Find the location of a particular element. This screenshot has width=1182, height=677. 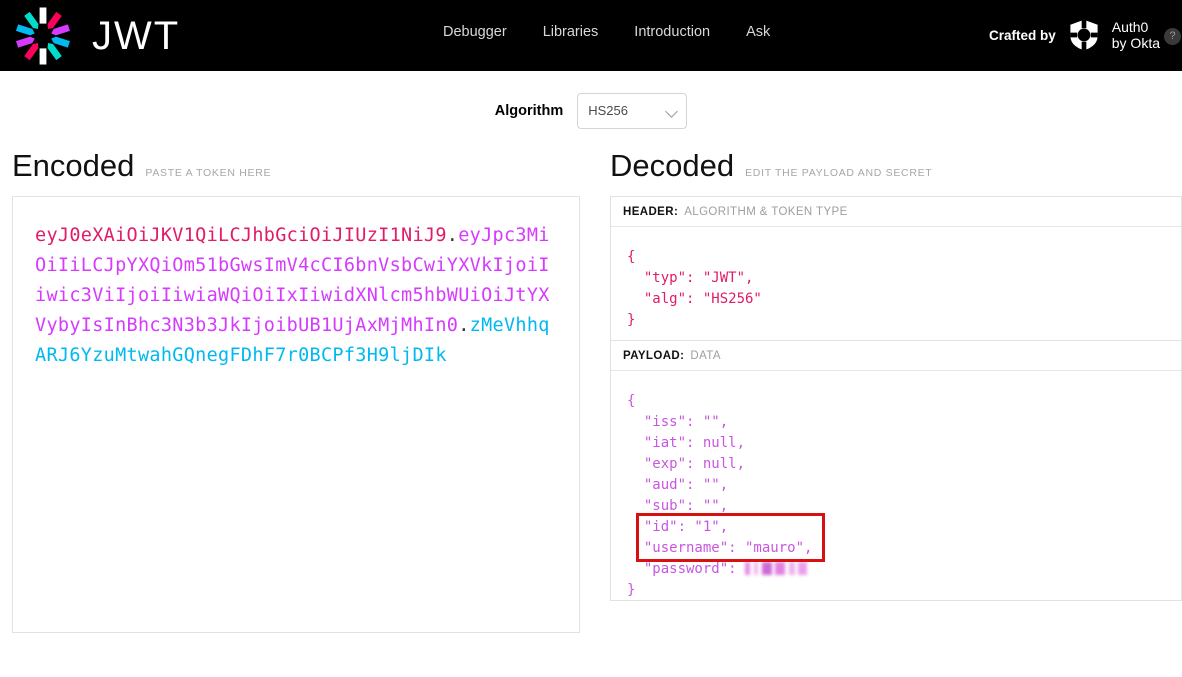

header-label-text: HEADER: is located at coordinates (651, 211).